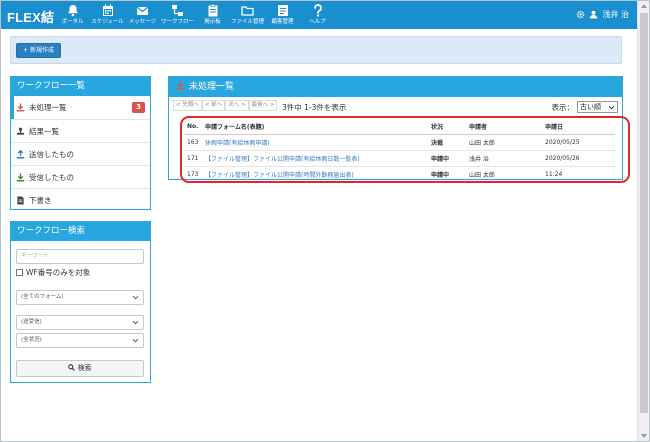 The width and height of the screenshot is (650, 442). Describe the element at coordinates (212, 87) in the screenshot. I see `unprocessed-title: 未処理一覧` at that location.